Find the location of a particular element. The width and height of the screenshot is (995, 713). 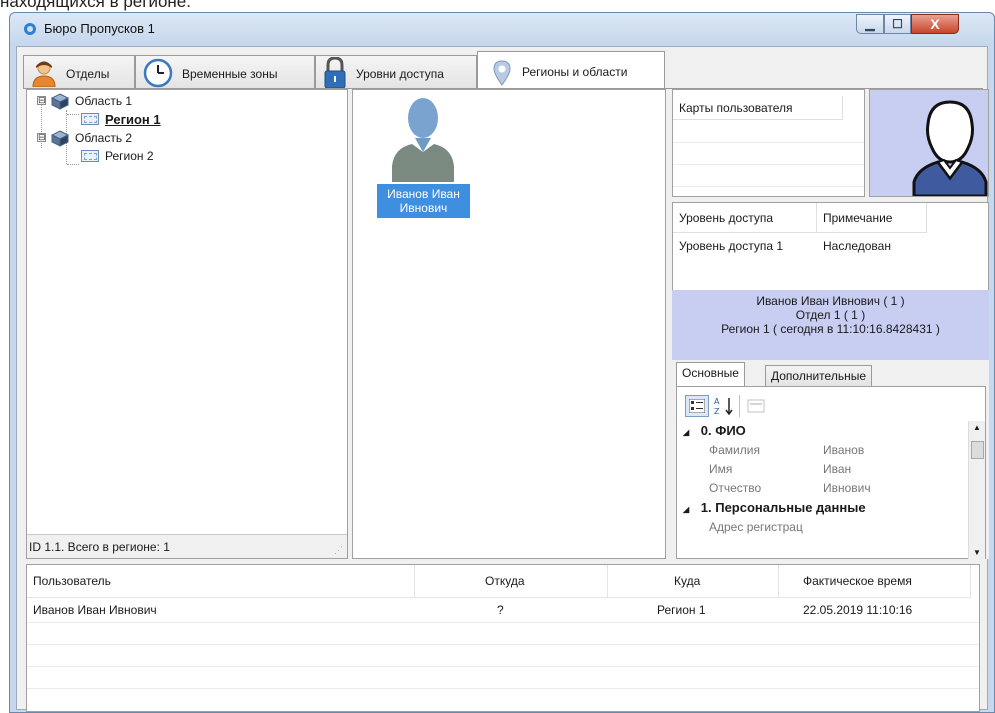

tree-item-label: Область 1 is located at coordinates (104, 101).